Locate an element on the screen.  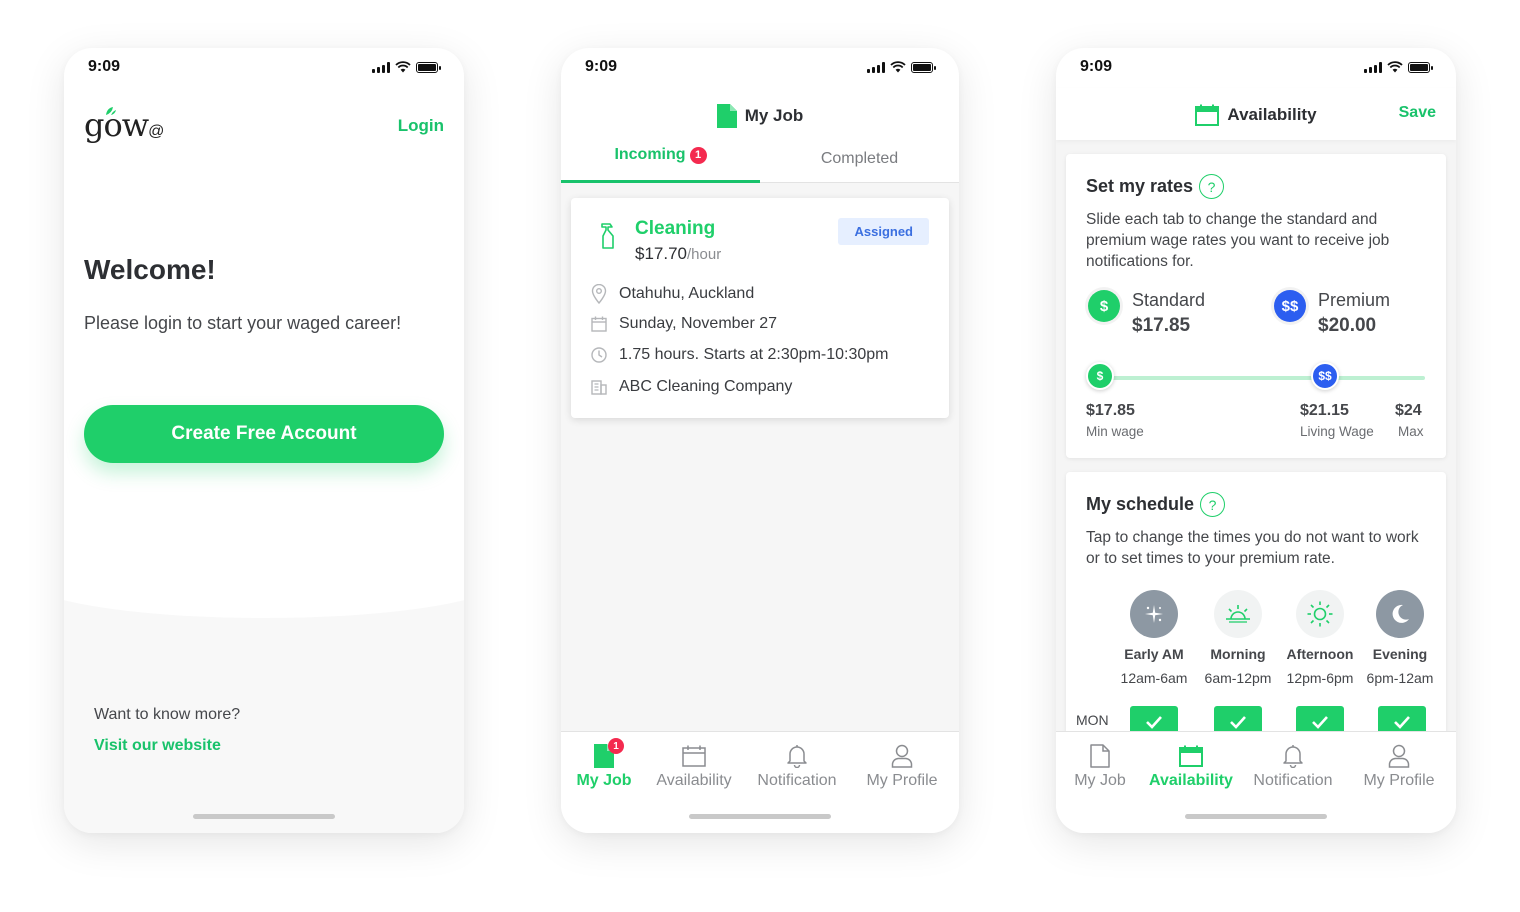
page-title: Availability is located at coordinates (1256, 115).